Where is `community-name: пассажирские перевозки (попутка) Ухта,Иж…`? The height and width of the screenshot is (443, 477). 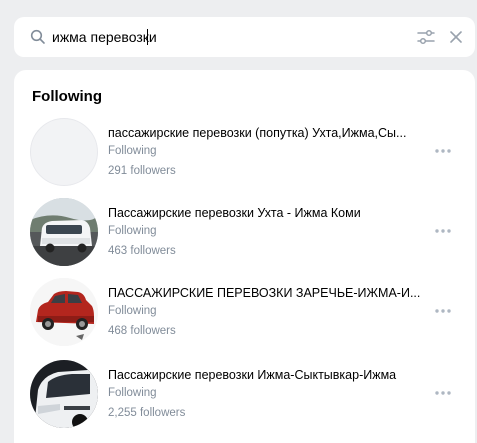 community-name: пассажирские перевозки (попутка) Ухта,Иж… is located at coordinates (268, 133).